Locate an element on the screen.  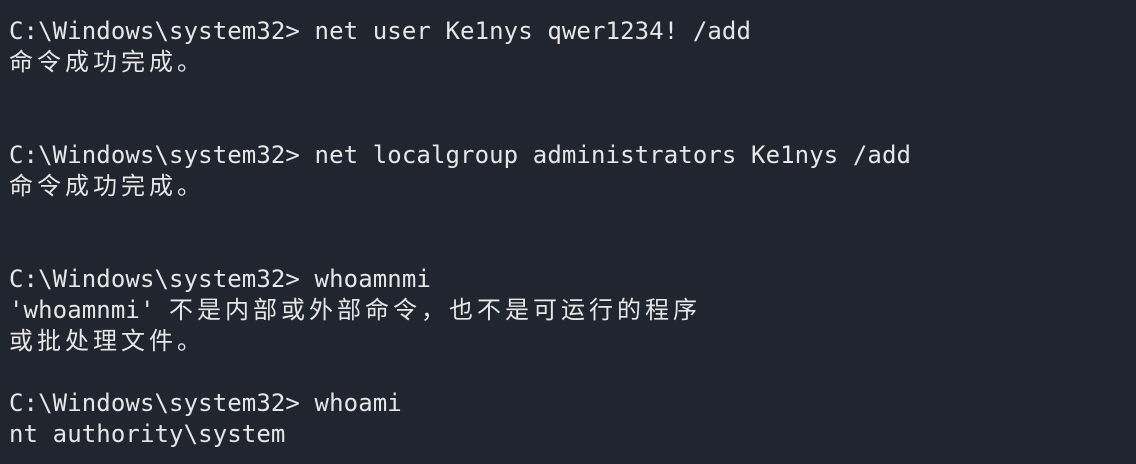
command-output: 'whoamnmi' 不是内部或外部命令，也不是可运行的程序 is located at coordinates (572, 310).